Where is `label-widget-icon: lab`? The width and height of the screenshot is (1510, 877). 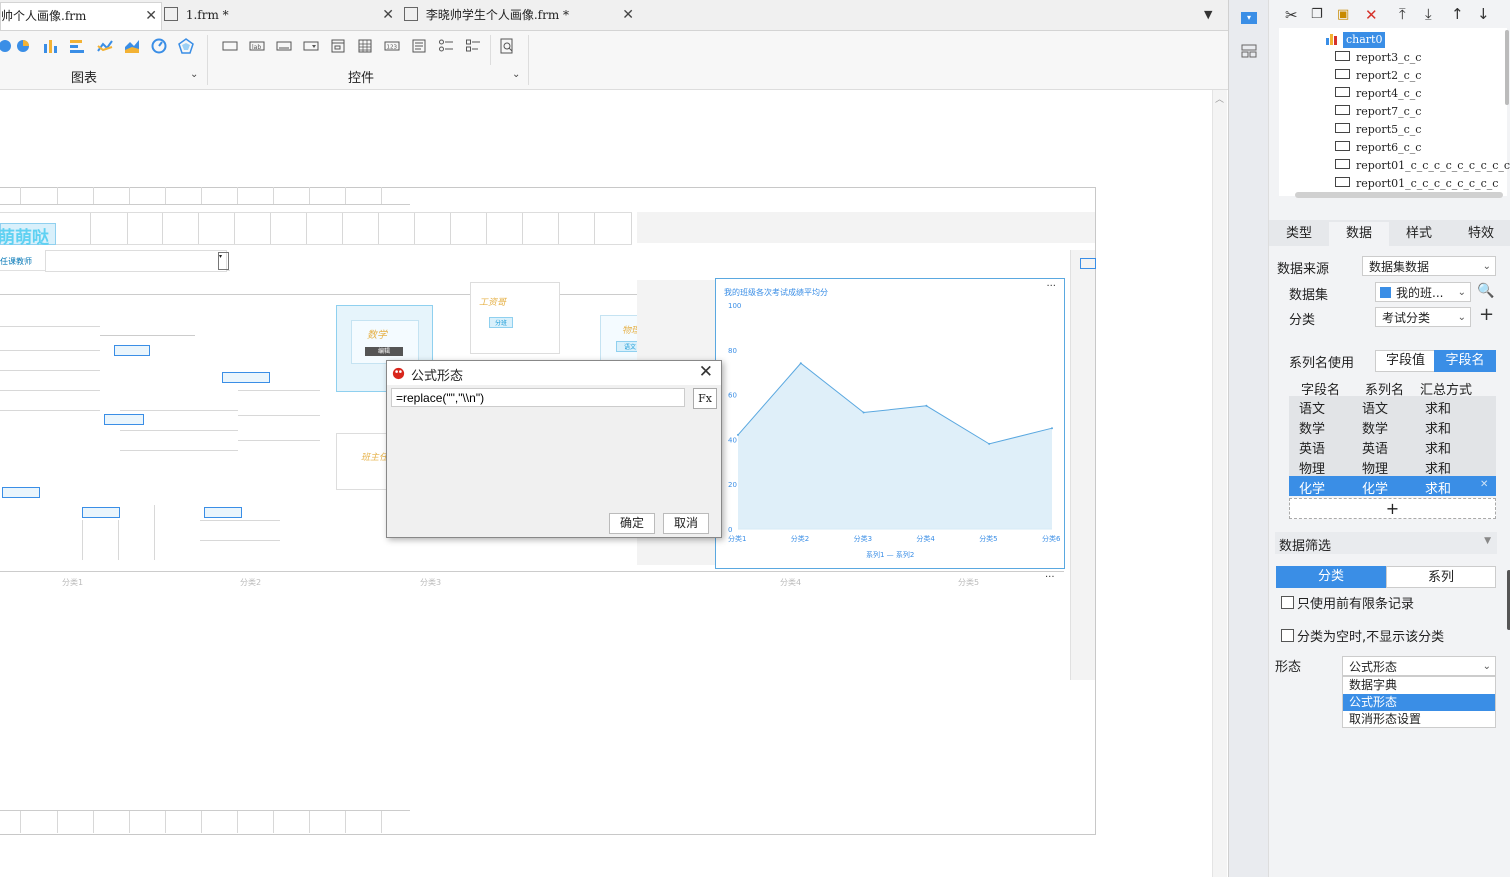
label-widget-icon: lab is located at coordinates (257, 46).